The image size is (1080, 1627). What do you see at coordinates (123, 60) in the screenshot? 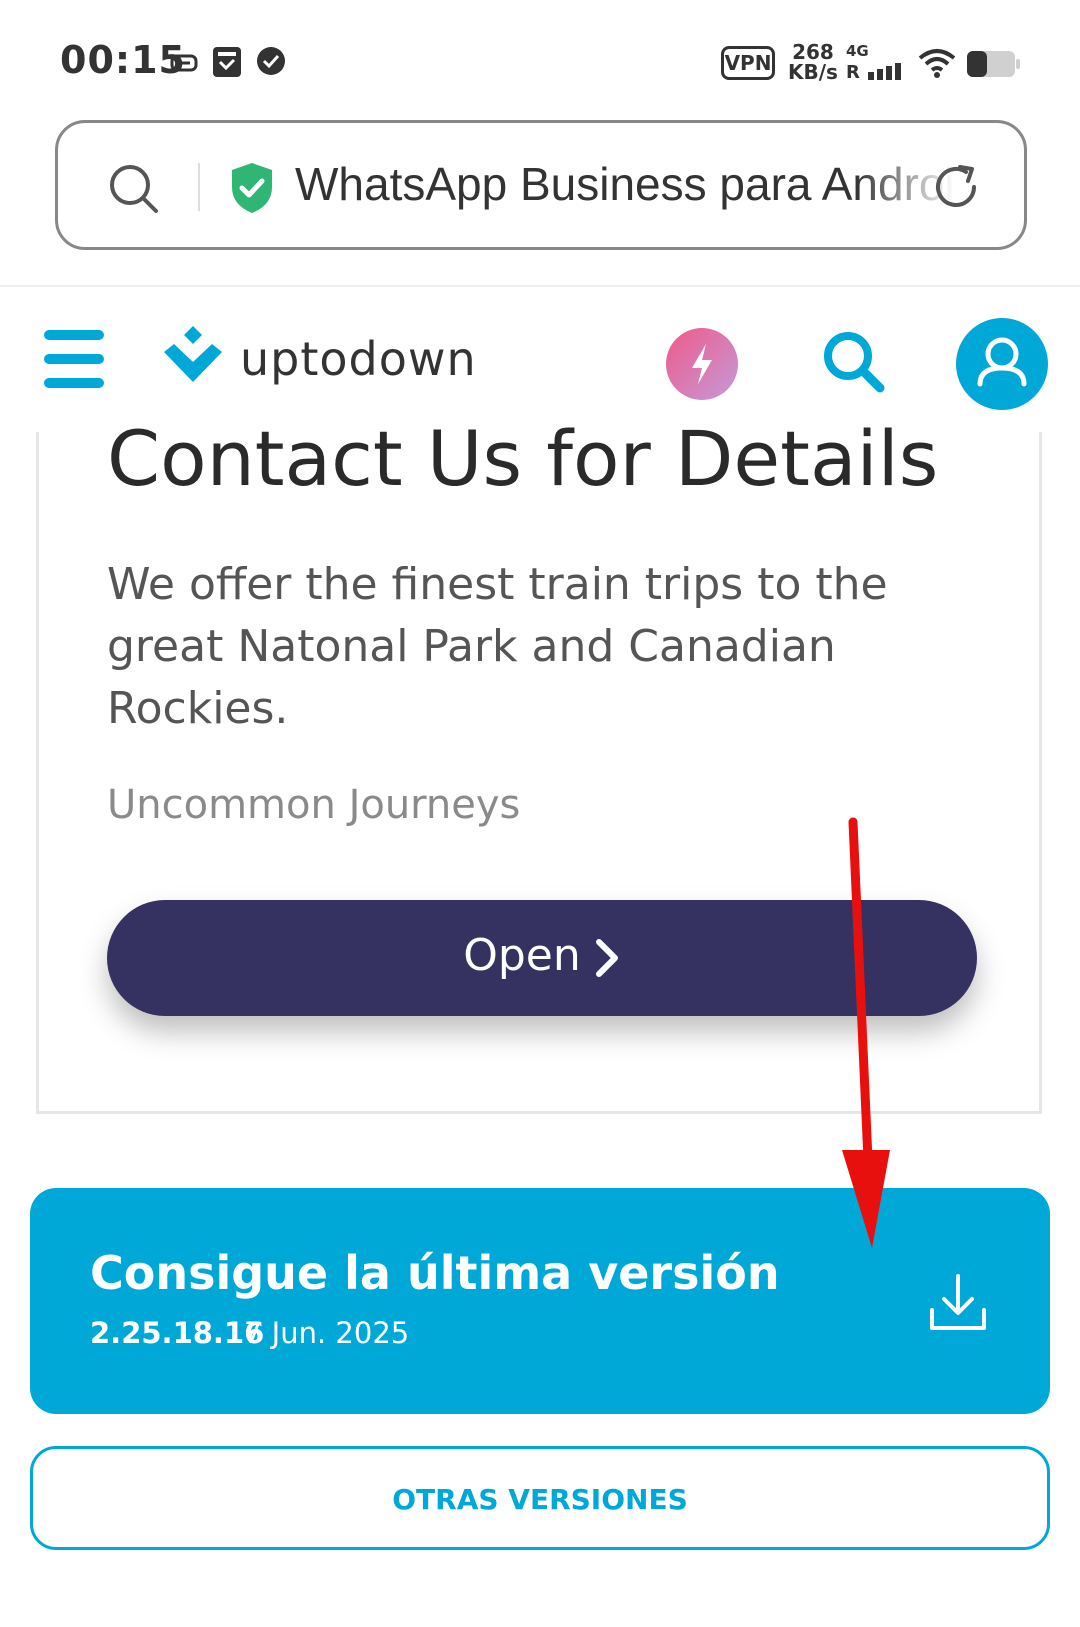
I see `status-time: 00:15` at bounding box center [123, 60].